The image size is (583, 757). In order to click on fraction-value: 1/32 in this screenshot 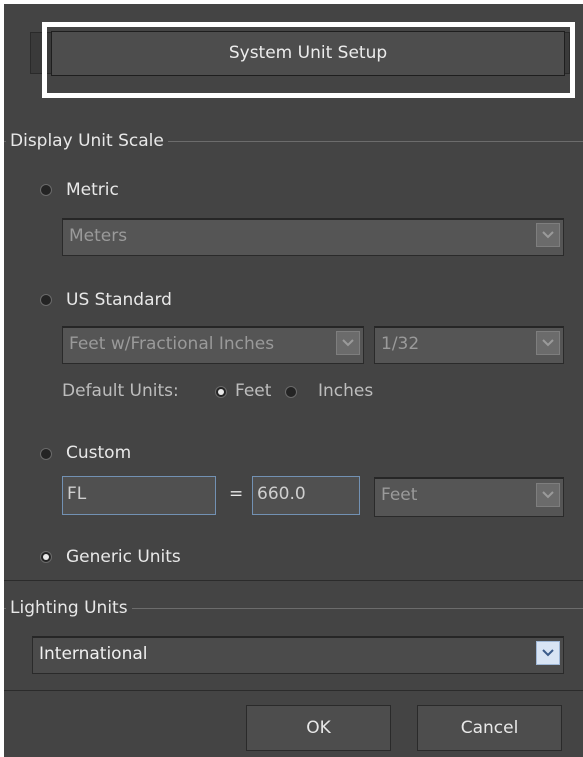, I will do `click(400, 344)`.